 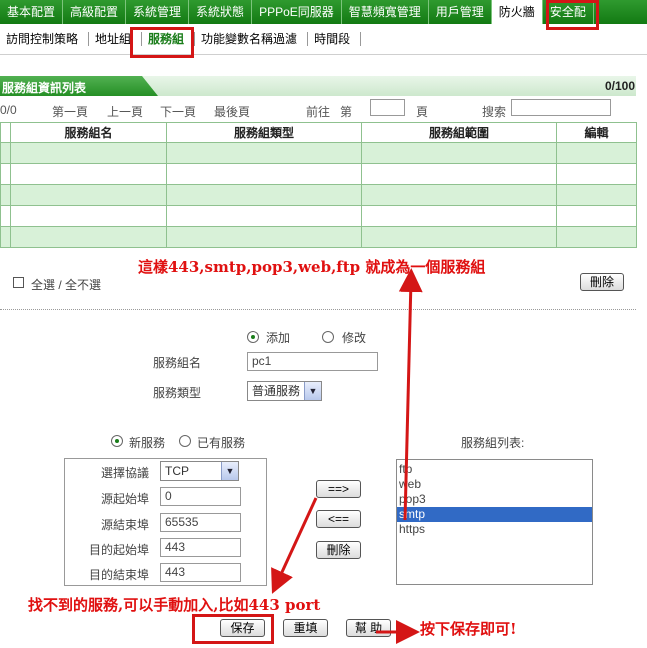 I want to click on sub-nav-item: 服務組, so click(x=167, y=39).